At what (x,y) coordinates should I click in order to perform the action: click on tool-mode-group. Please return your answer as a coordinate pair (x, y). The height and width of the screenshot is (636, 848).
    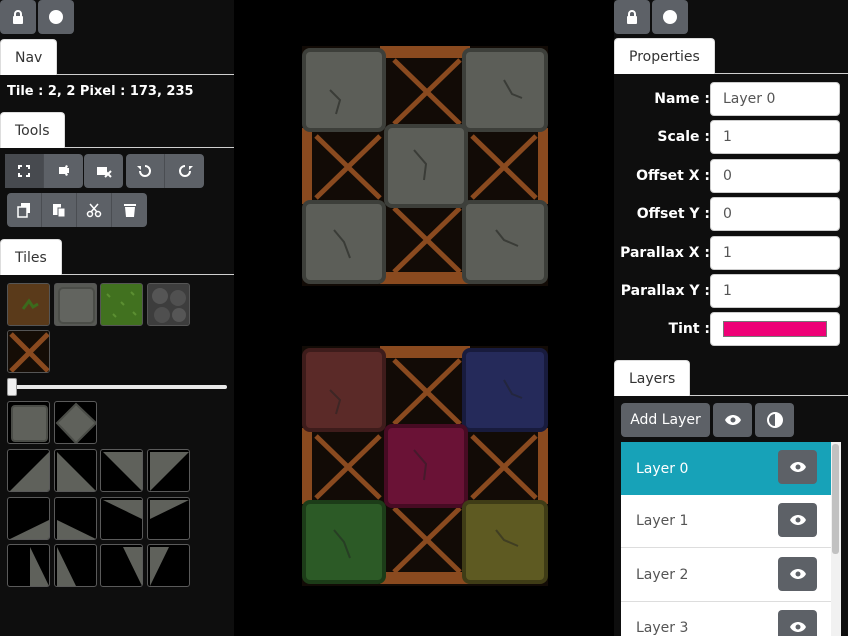
    Looking at the image, I should click on (44, 171).